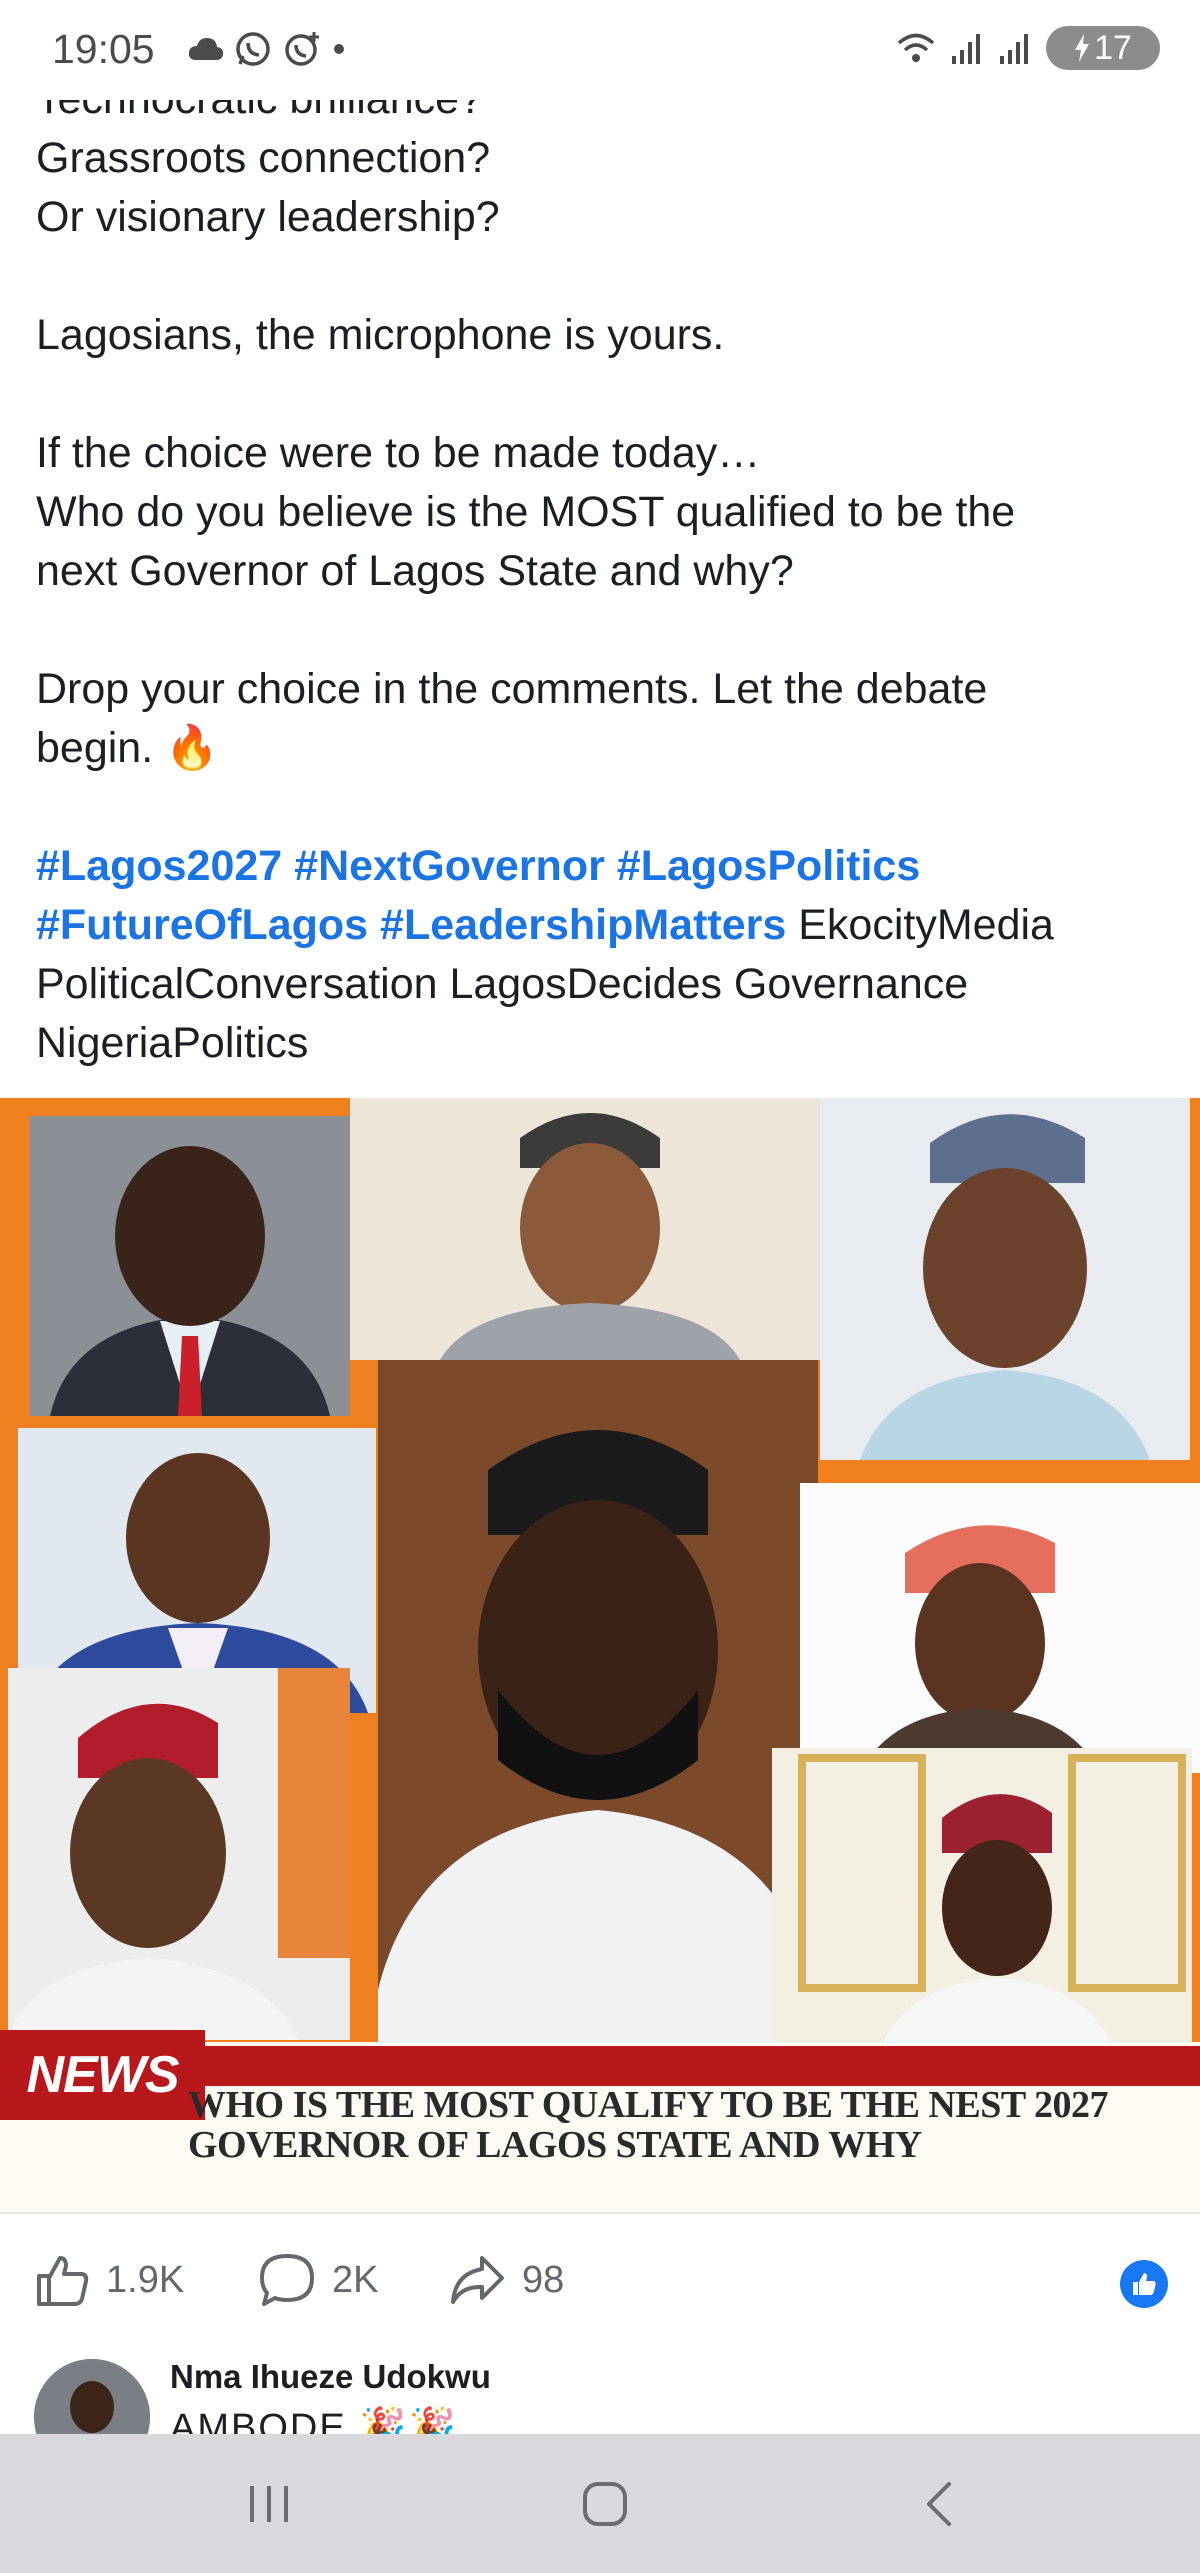  What do you see at coordinates (202, 925) in the screenshot?
I see `hashtag-futureoflagos: #FutureOfLagos` at bounding box center [202, 925].